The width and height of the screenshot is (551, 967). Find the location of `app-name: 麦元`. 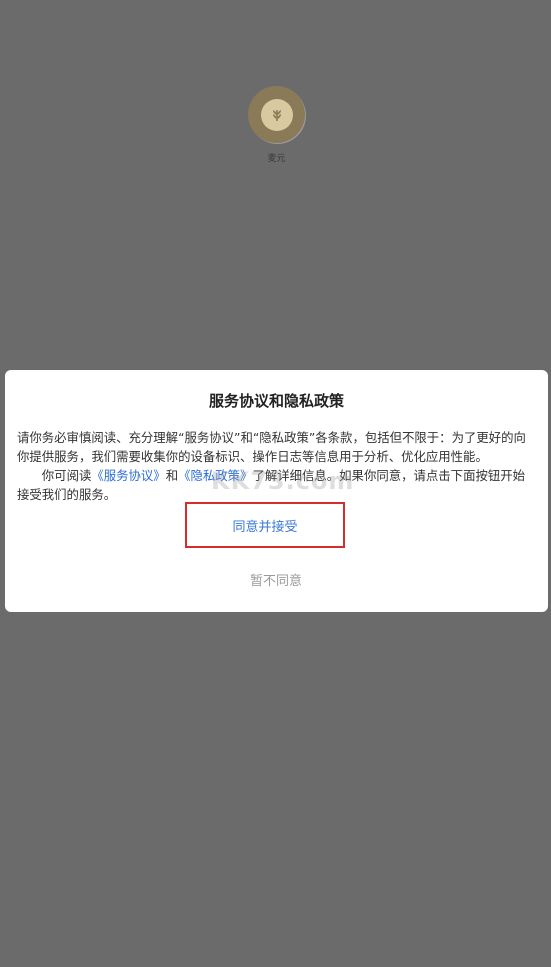

app-name: 麦元 is located at coordinates (276, 159).